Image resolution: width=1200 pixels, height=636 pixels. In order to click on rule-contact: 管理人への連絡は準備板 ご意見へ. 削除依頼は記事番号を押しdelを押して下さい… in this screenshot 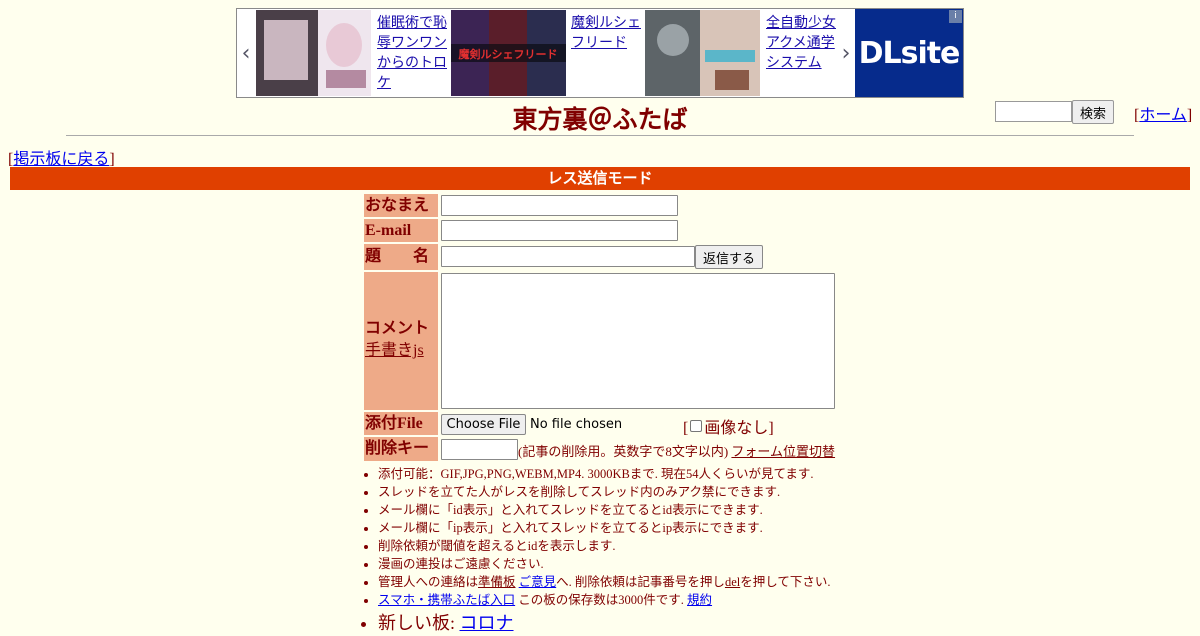, I will do `click(671, 582)`.